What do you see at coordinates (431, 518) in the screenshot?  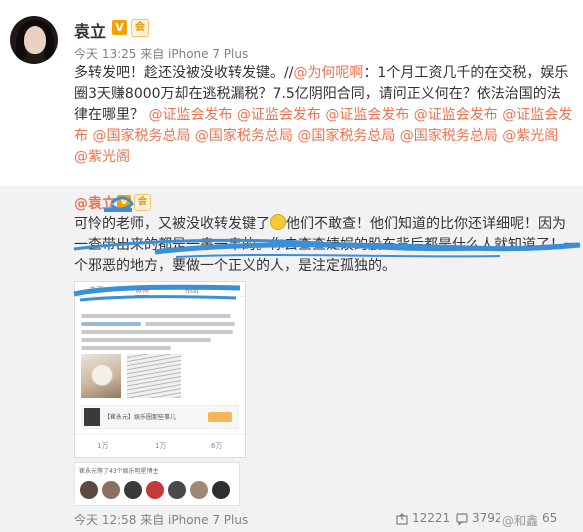 I see `share-count: 12221` at bounding box center [431, 518].